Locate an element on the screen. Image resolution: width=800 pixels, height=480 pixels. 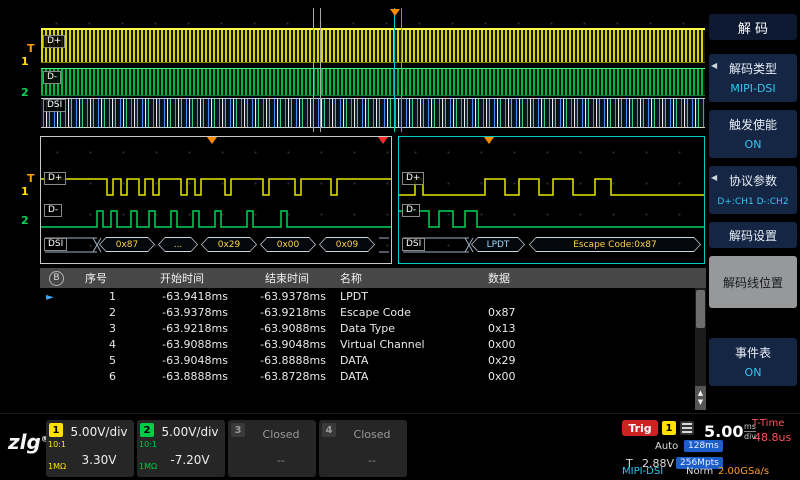
trigger-source-badge: 1 is located at coordinates (669, 428).